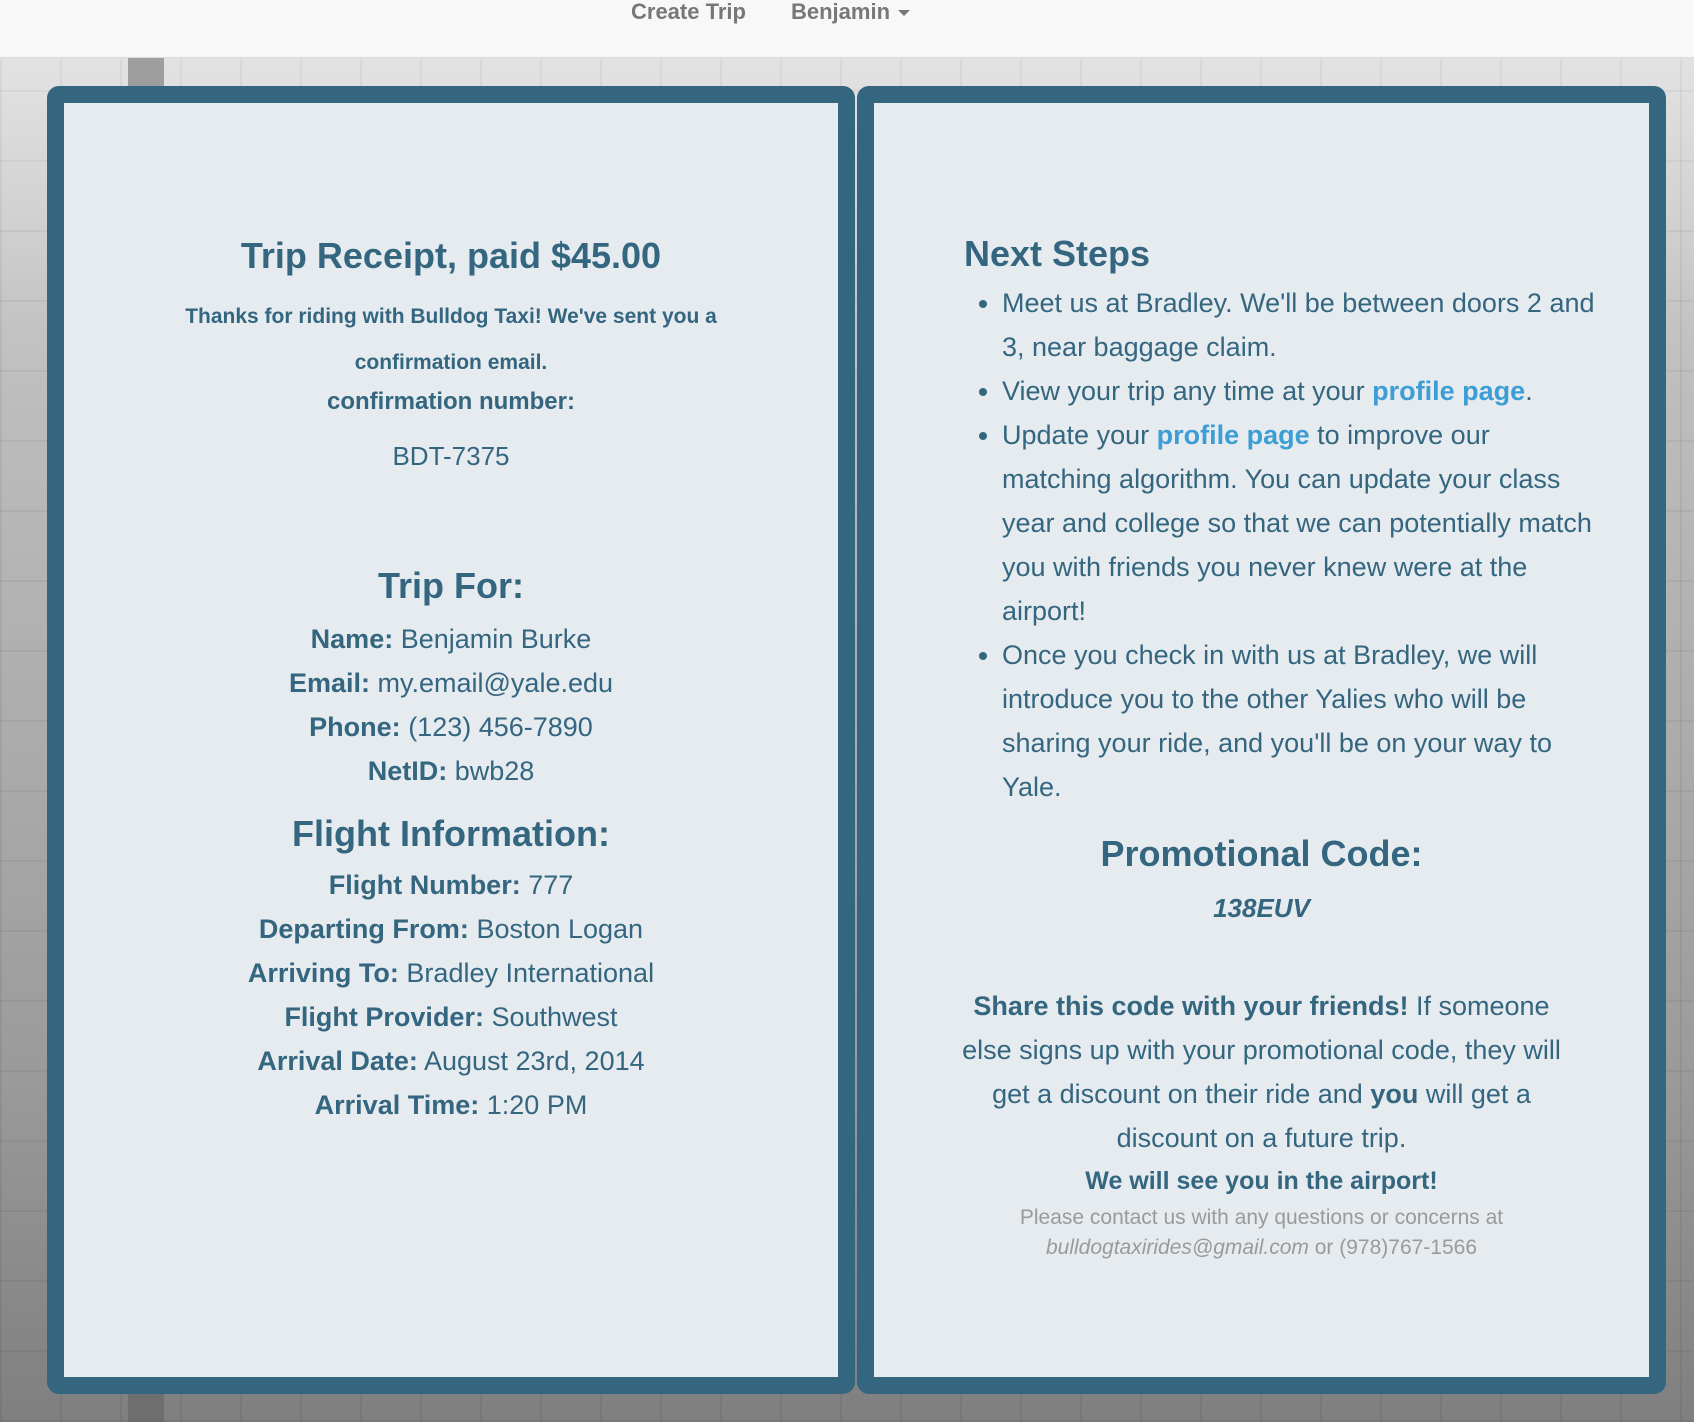  Describe the element at coordinates (397, 1105) in the screenshot. I see `arrival-time-label: Arrival Time:` at that location.